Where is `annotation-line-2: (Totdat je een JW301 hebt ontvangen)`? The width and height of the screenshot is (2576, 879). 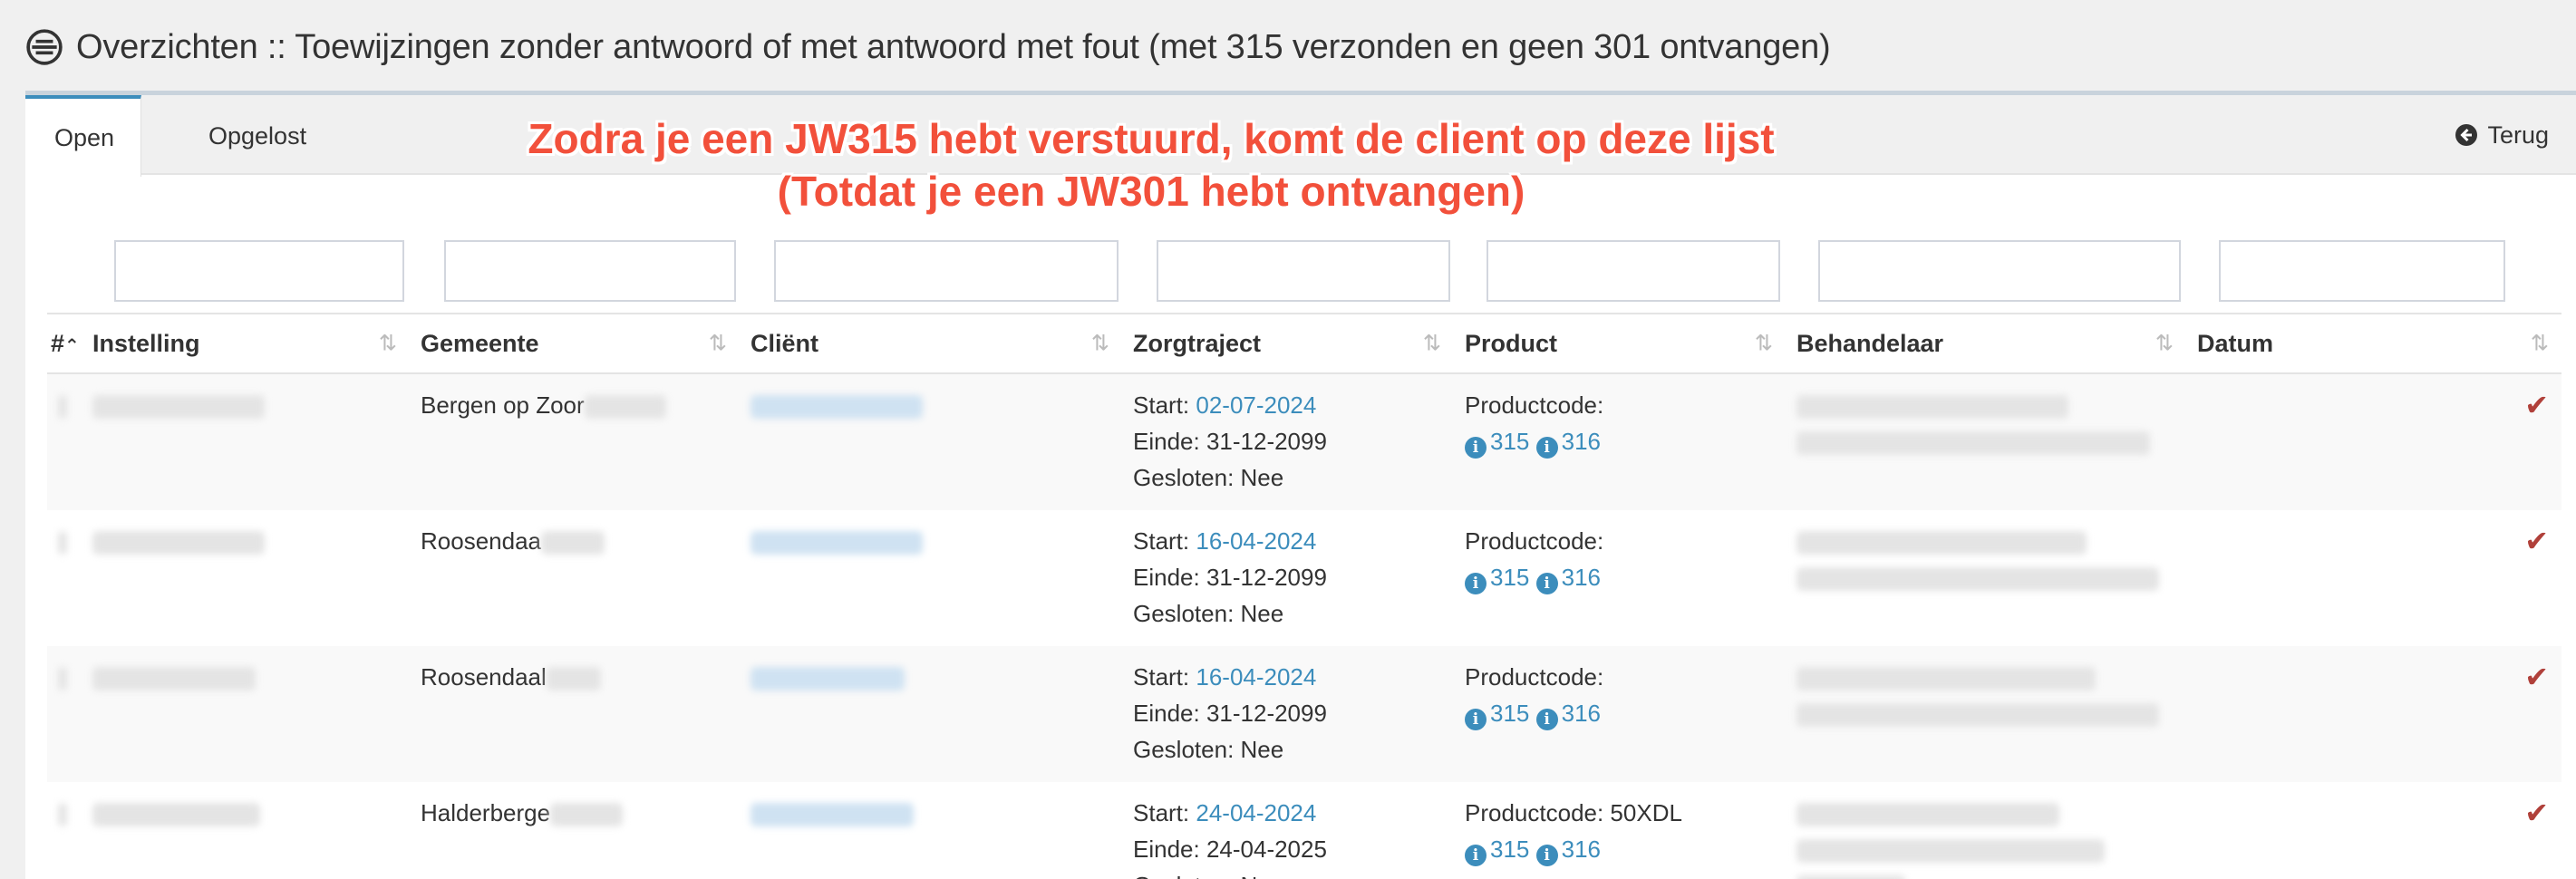 annotation-line-2: (Totdat je een JW301 hebt ontvangen) is located at coordinates (1151, 191).